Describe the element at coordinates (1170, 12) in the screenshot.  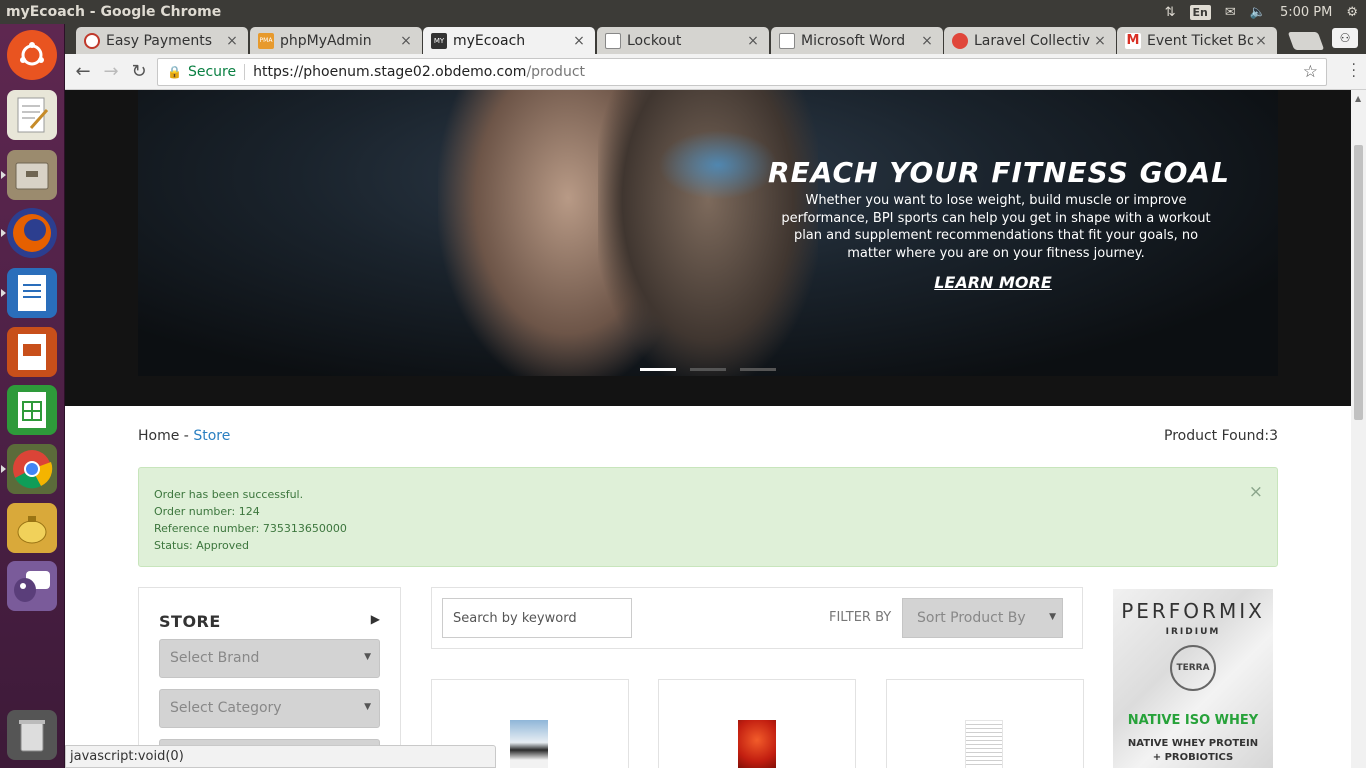
I see `network-icon: ⇅` at that location.